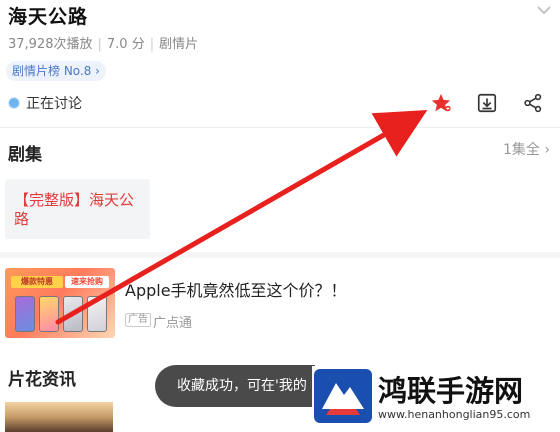 The height and width of the screenshot is (432, 560). Describe the element at coordinates (544, 10) in the screenshot. I see `chevron-down-icon` at that location.